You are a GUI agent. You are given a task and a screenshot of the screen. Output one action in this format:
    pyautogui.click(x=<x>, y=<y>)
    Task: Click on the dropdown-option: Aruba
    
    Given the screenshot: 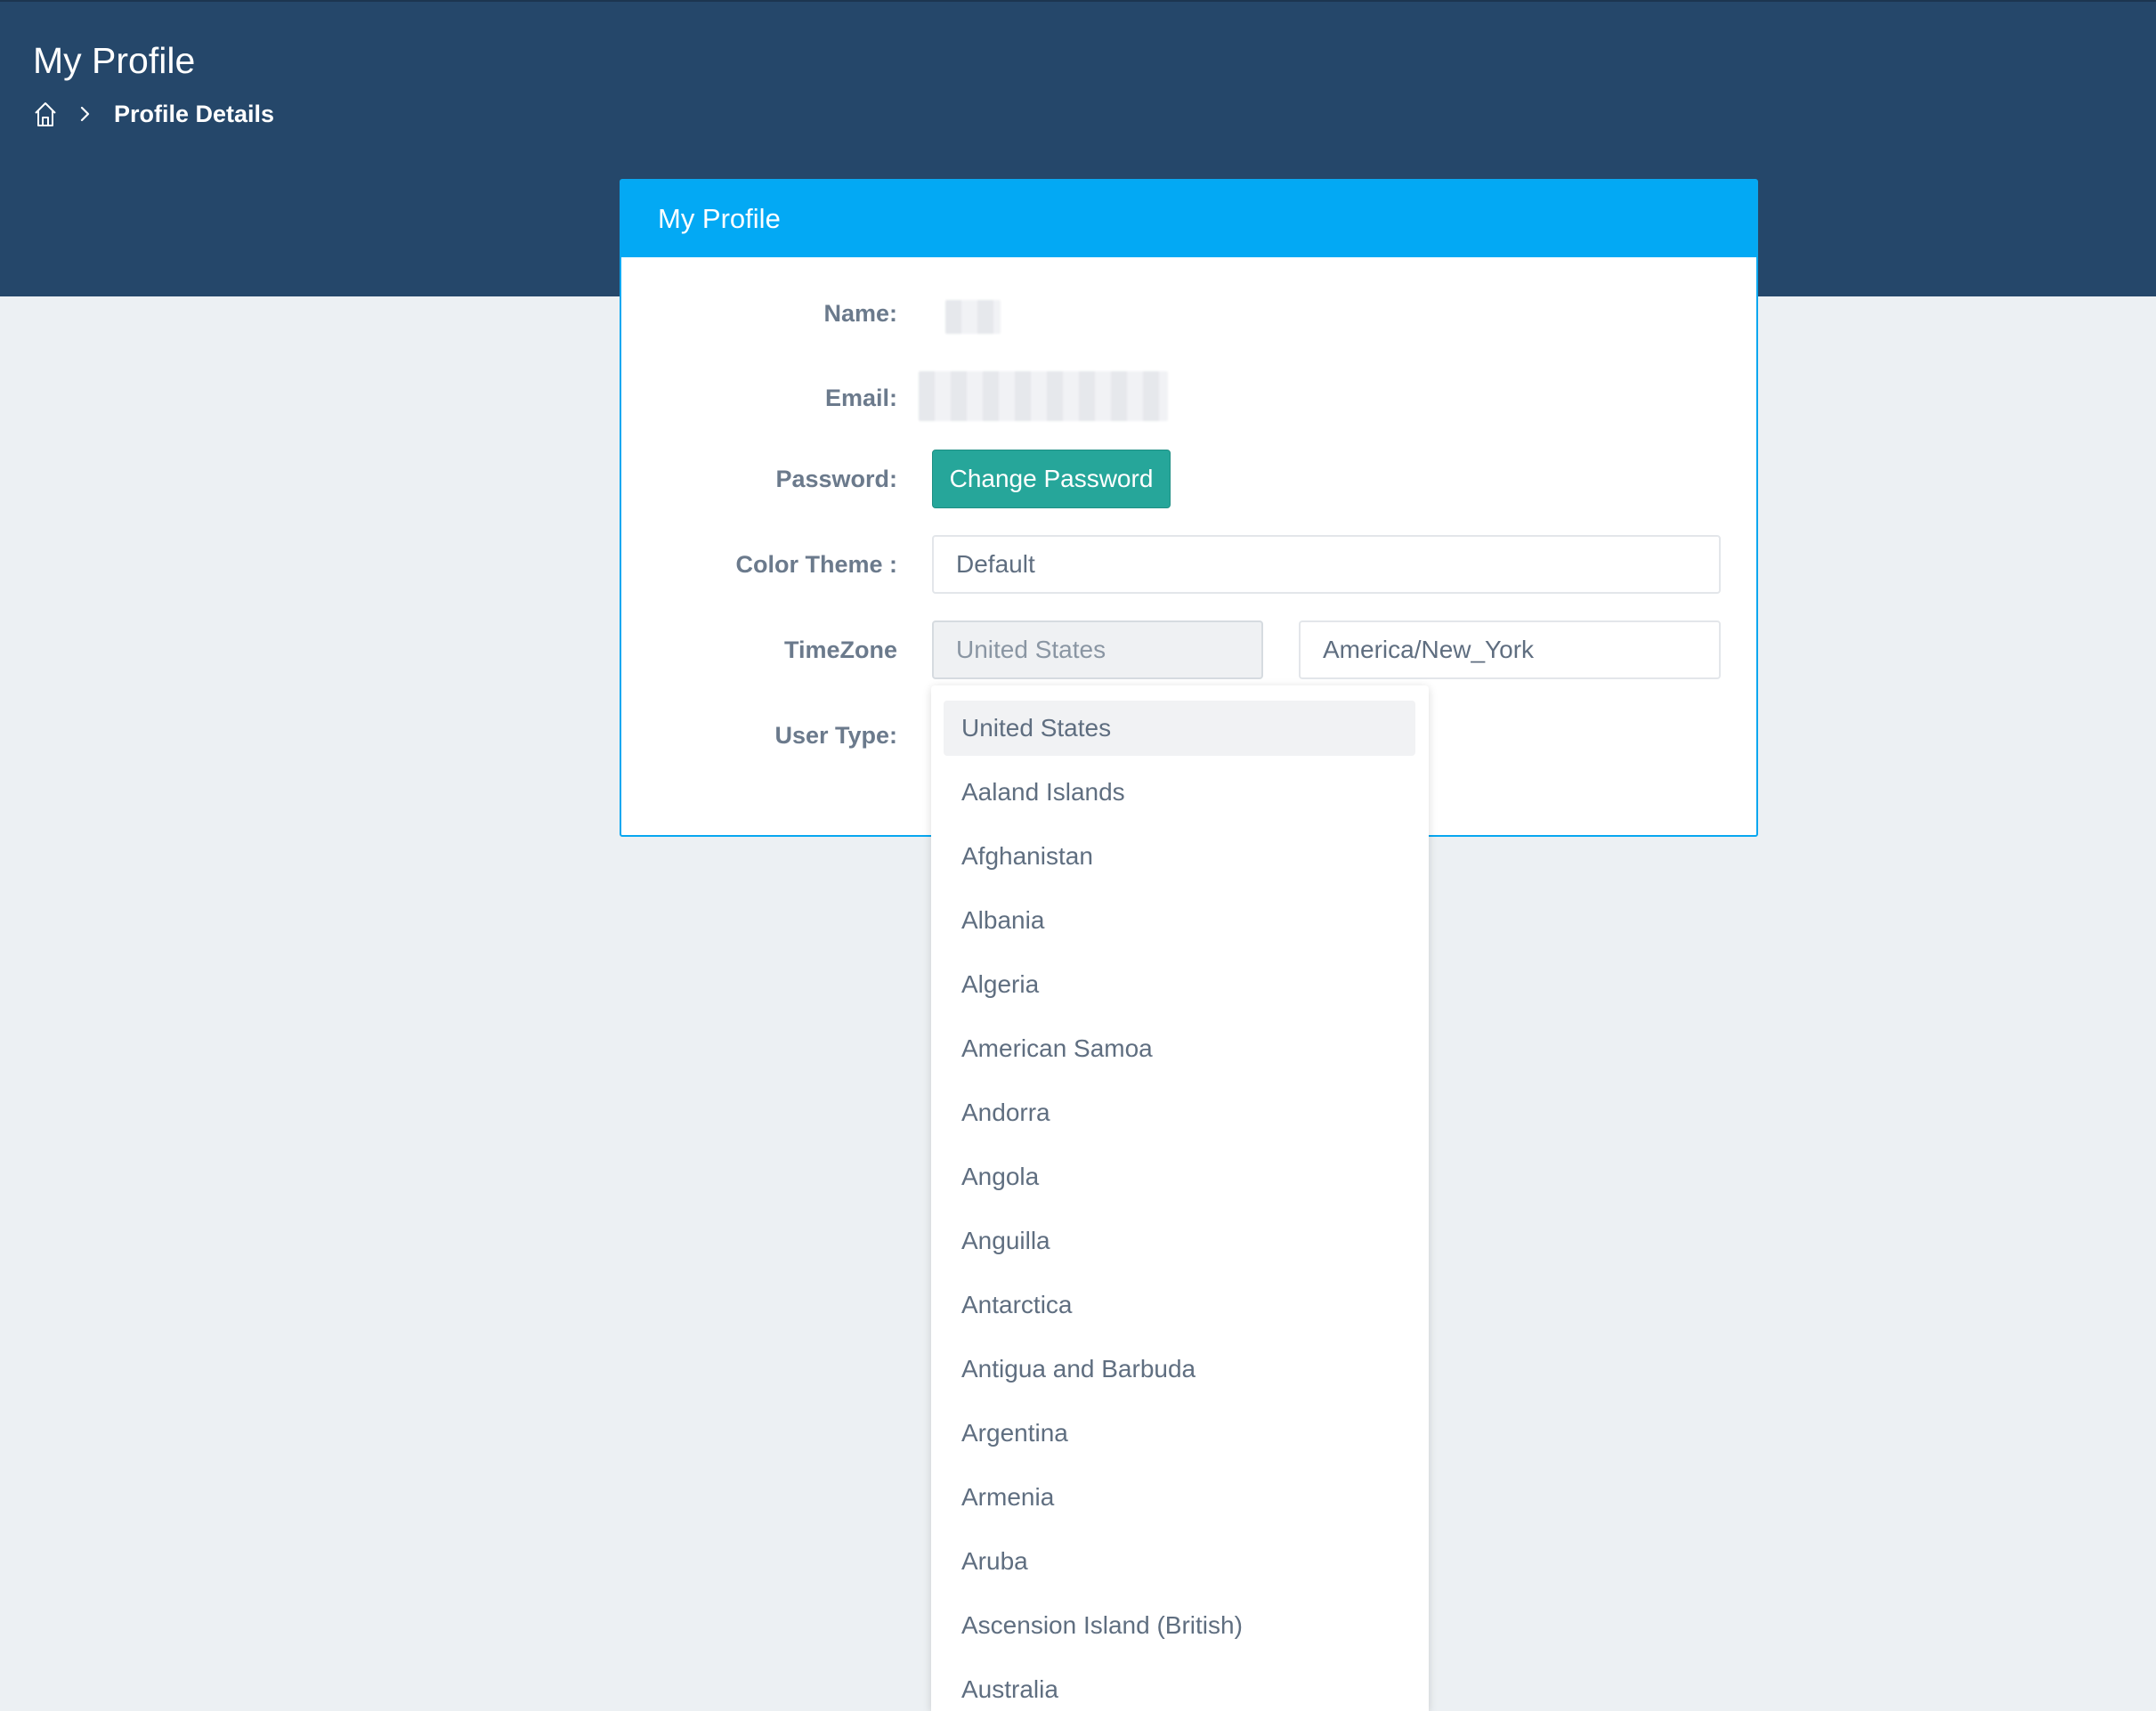 What is the action you would take?
    pyautogui.click(x=1179, y=1561)
    